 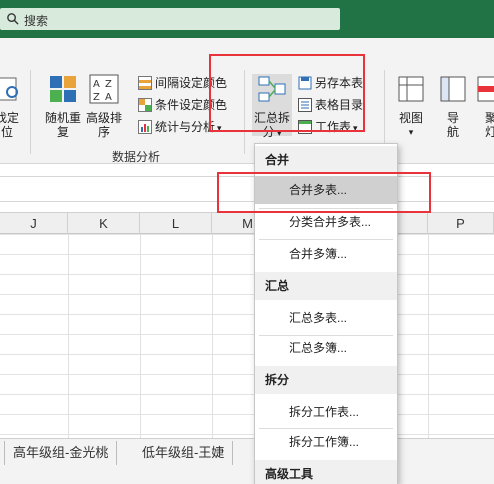 I want to click on table-contents-label: 表格目录, so click(x=339, y=105).